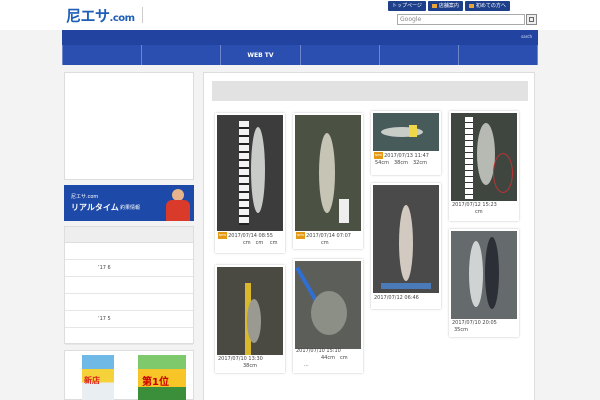 The height and width of the screenshot is (400, 600). I want to click on tab-web-tv-label: WEB TV, so click(260, 55).